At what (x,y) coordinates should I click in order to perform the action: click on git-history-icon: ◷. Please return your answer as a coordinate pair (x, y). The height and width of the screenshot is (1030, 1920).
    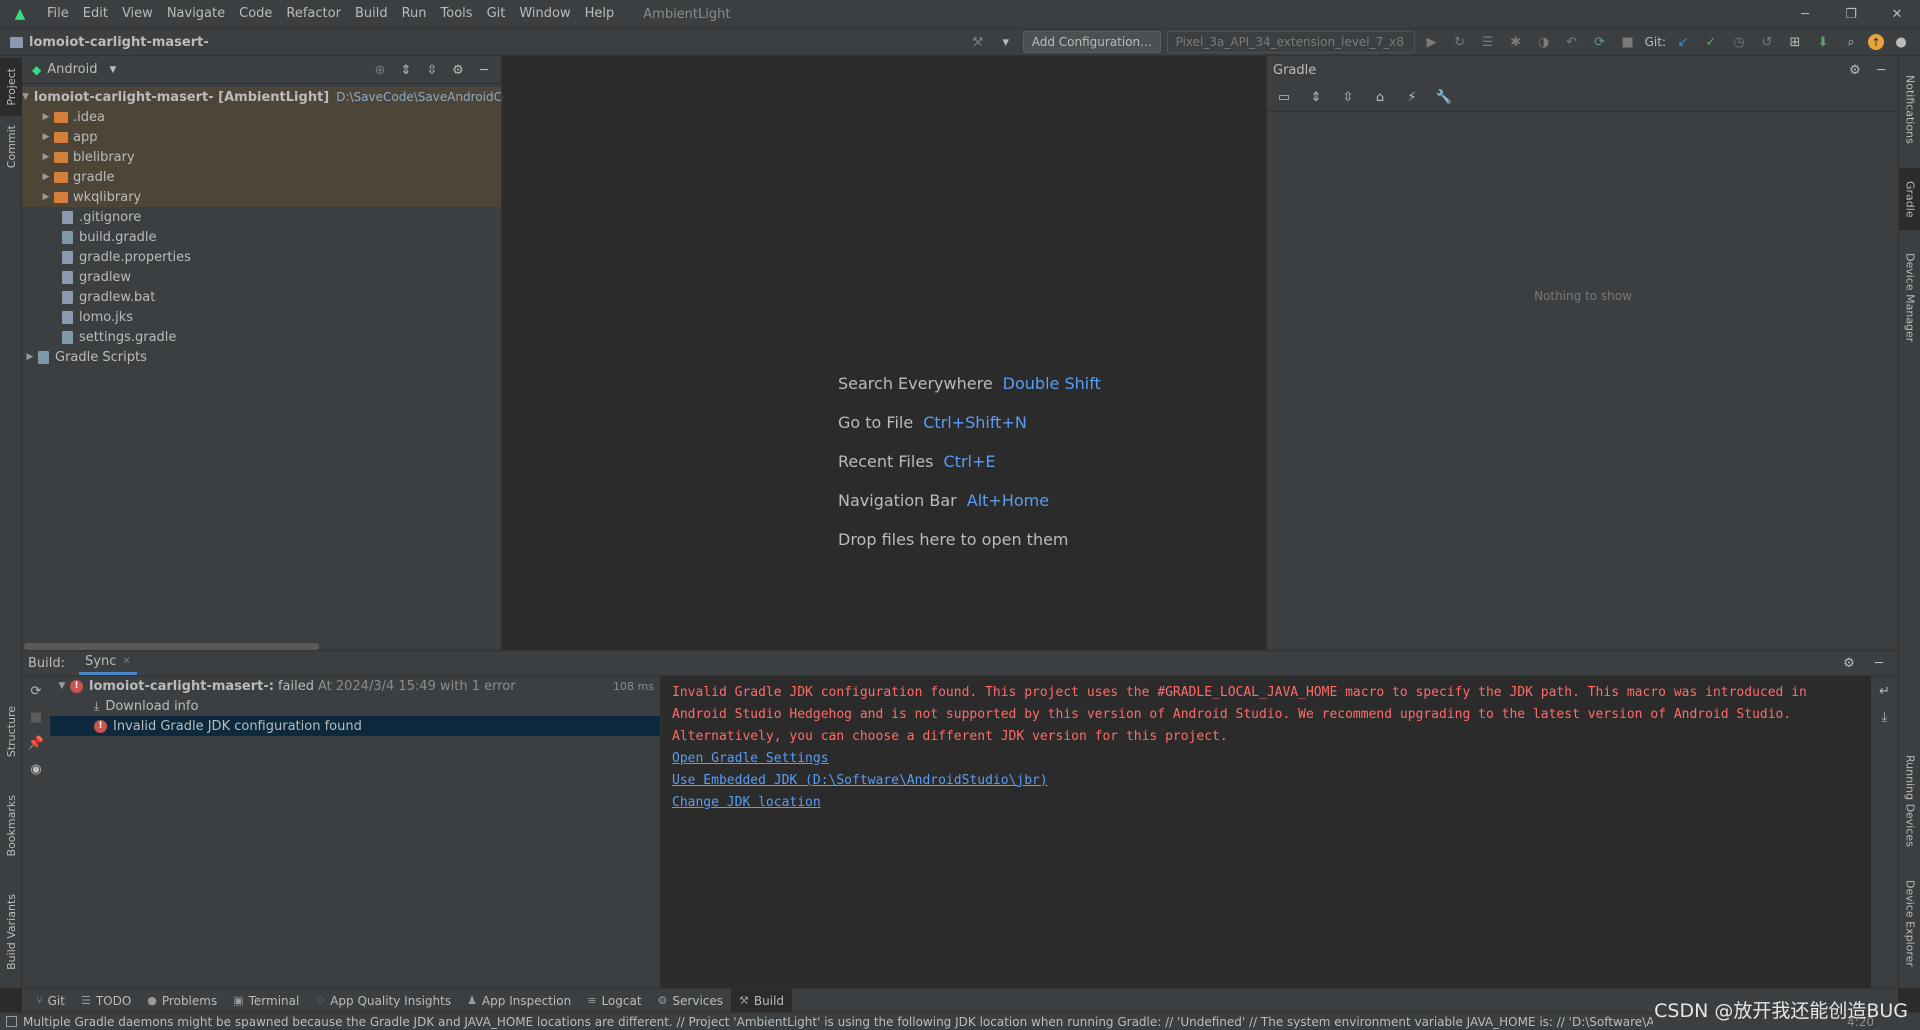
    Looking at the image, I should click on (1739, 42).